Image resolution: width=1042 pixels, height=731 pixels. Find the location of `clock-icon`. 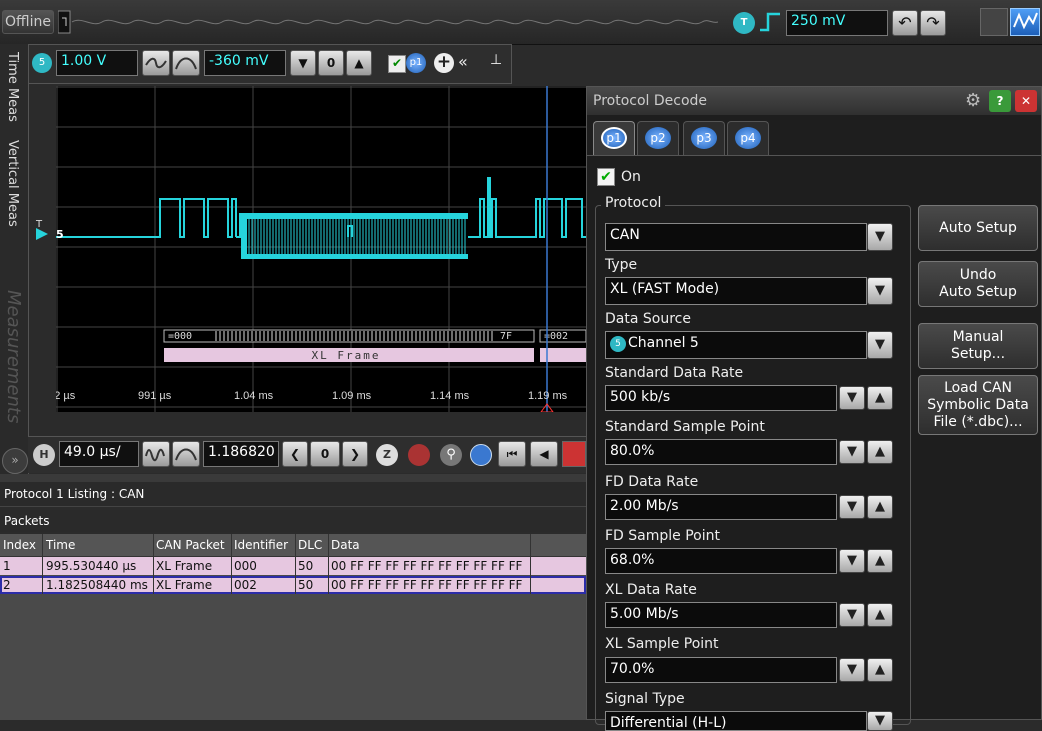

clock-icon is located at coordinates (481, 455).